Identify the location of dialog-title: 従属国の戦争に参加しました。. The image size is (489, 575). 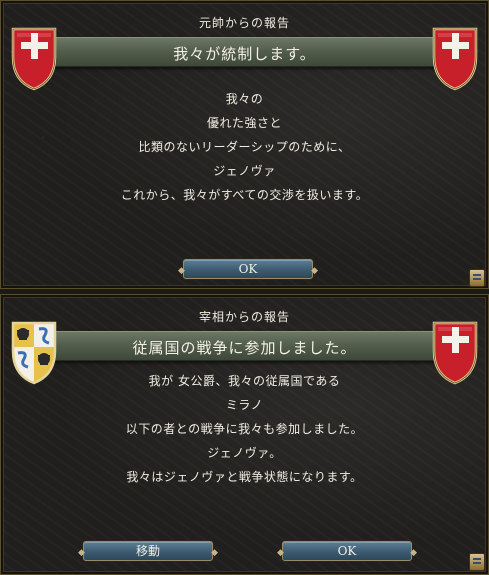
(244, 348).